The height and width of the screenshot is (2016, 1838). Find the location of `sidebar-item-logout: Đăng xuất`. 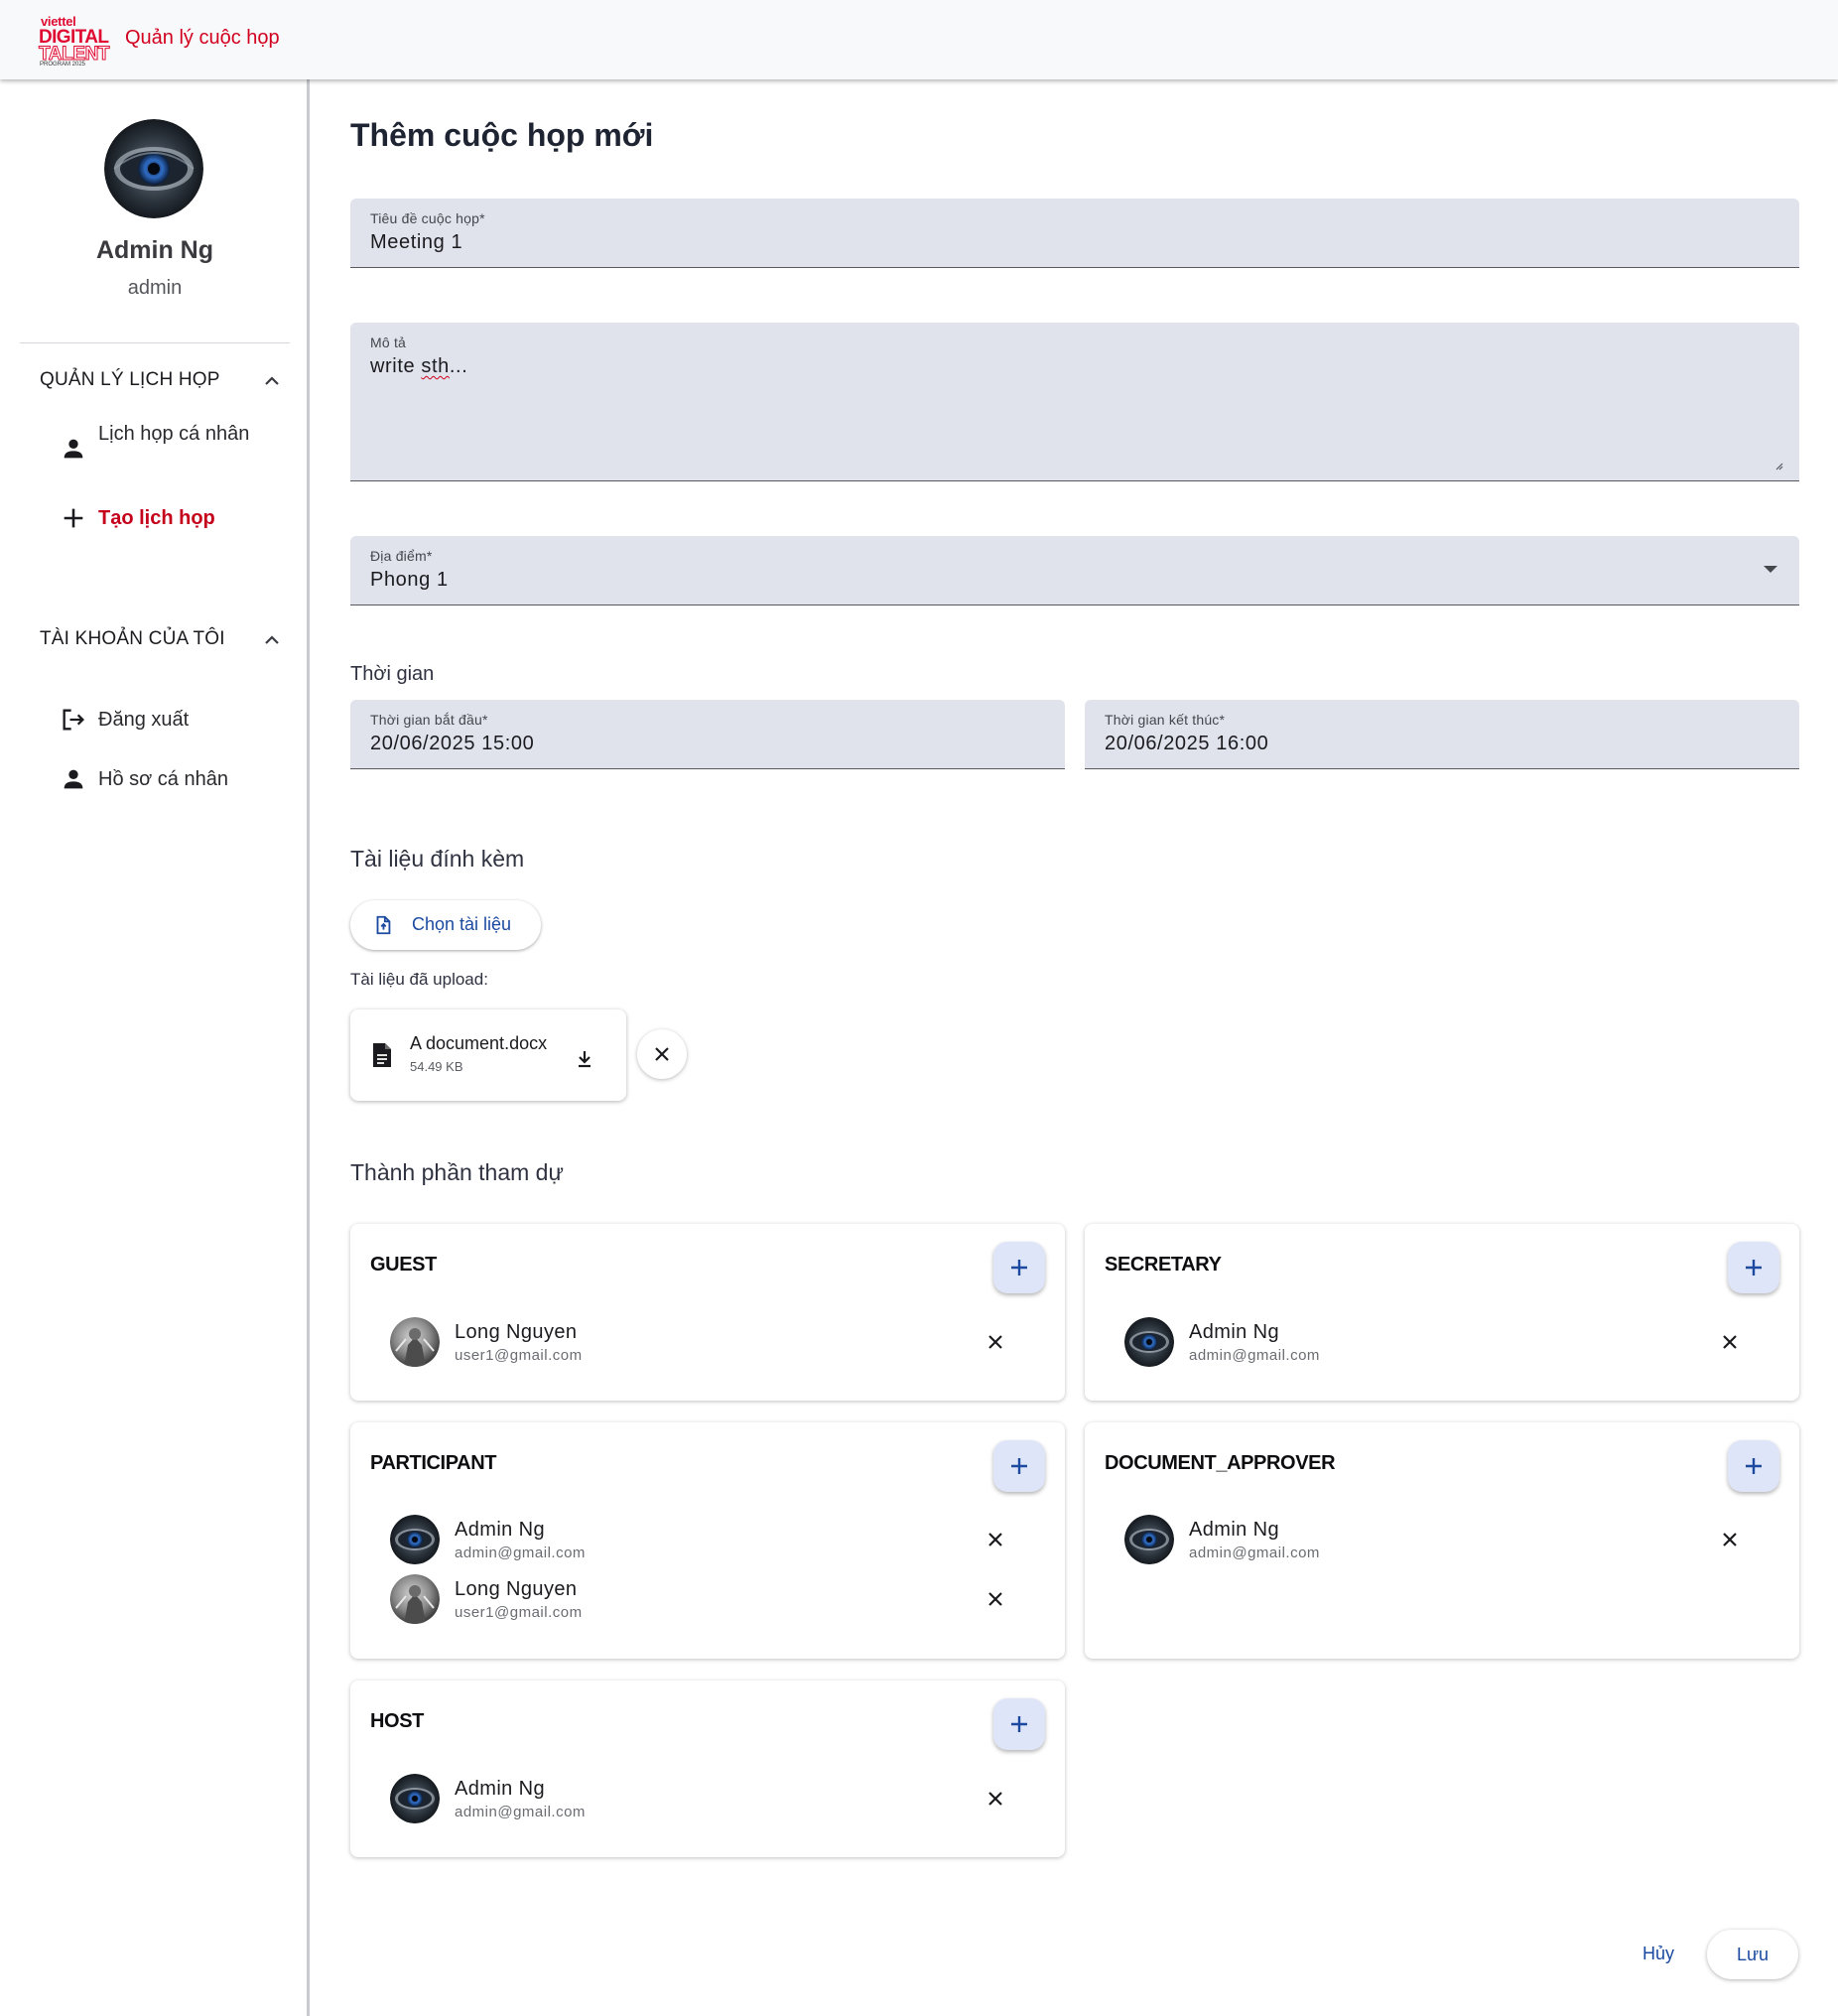

sidebar-item-logout: Đăng xuất is located at coordinates (174, 720).